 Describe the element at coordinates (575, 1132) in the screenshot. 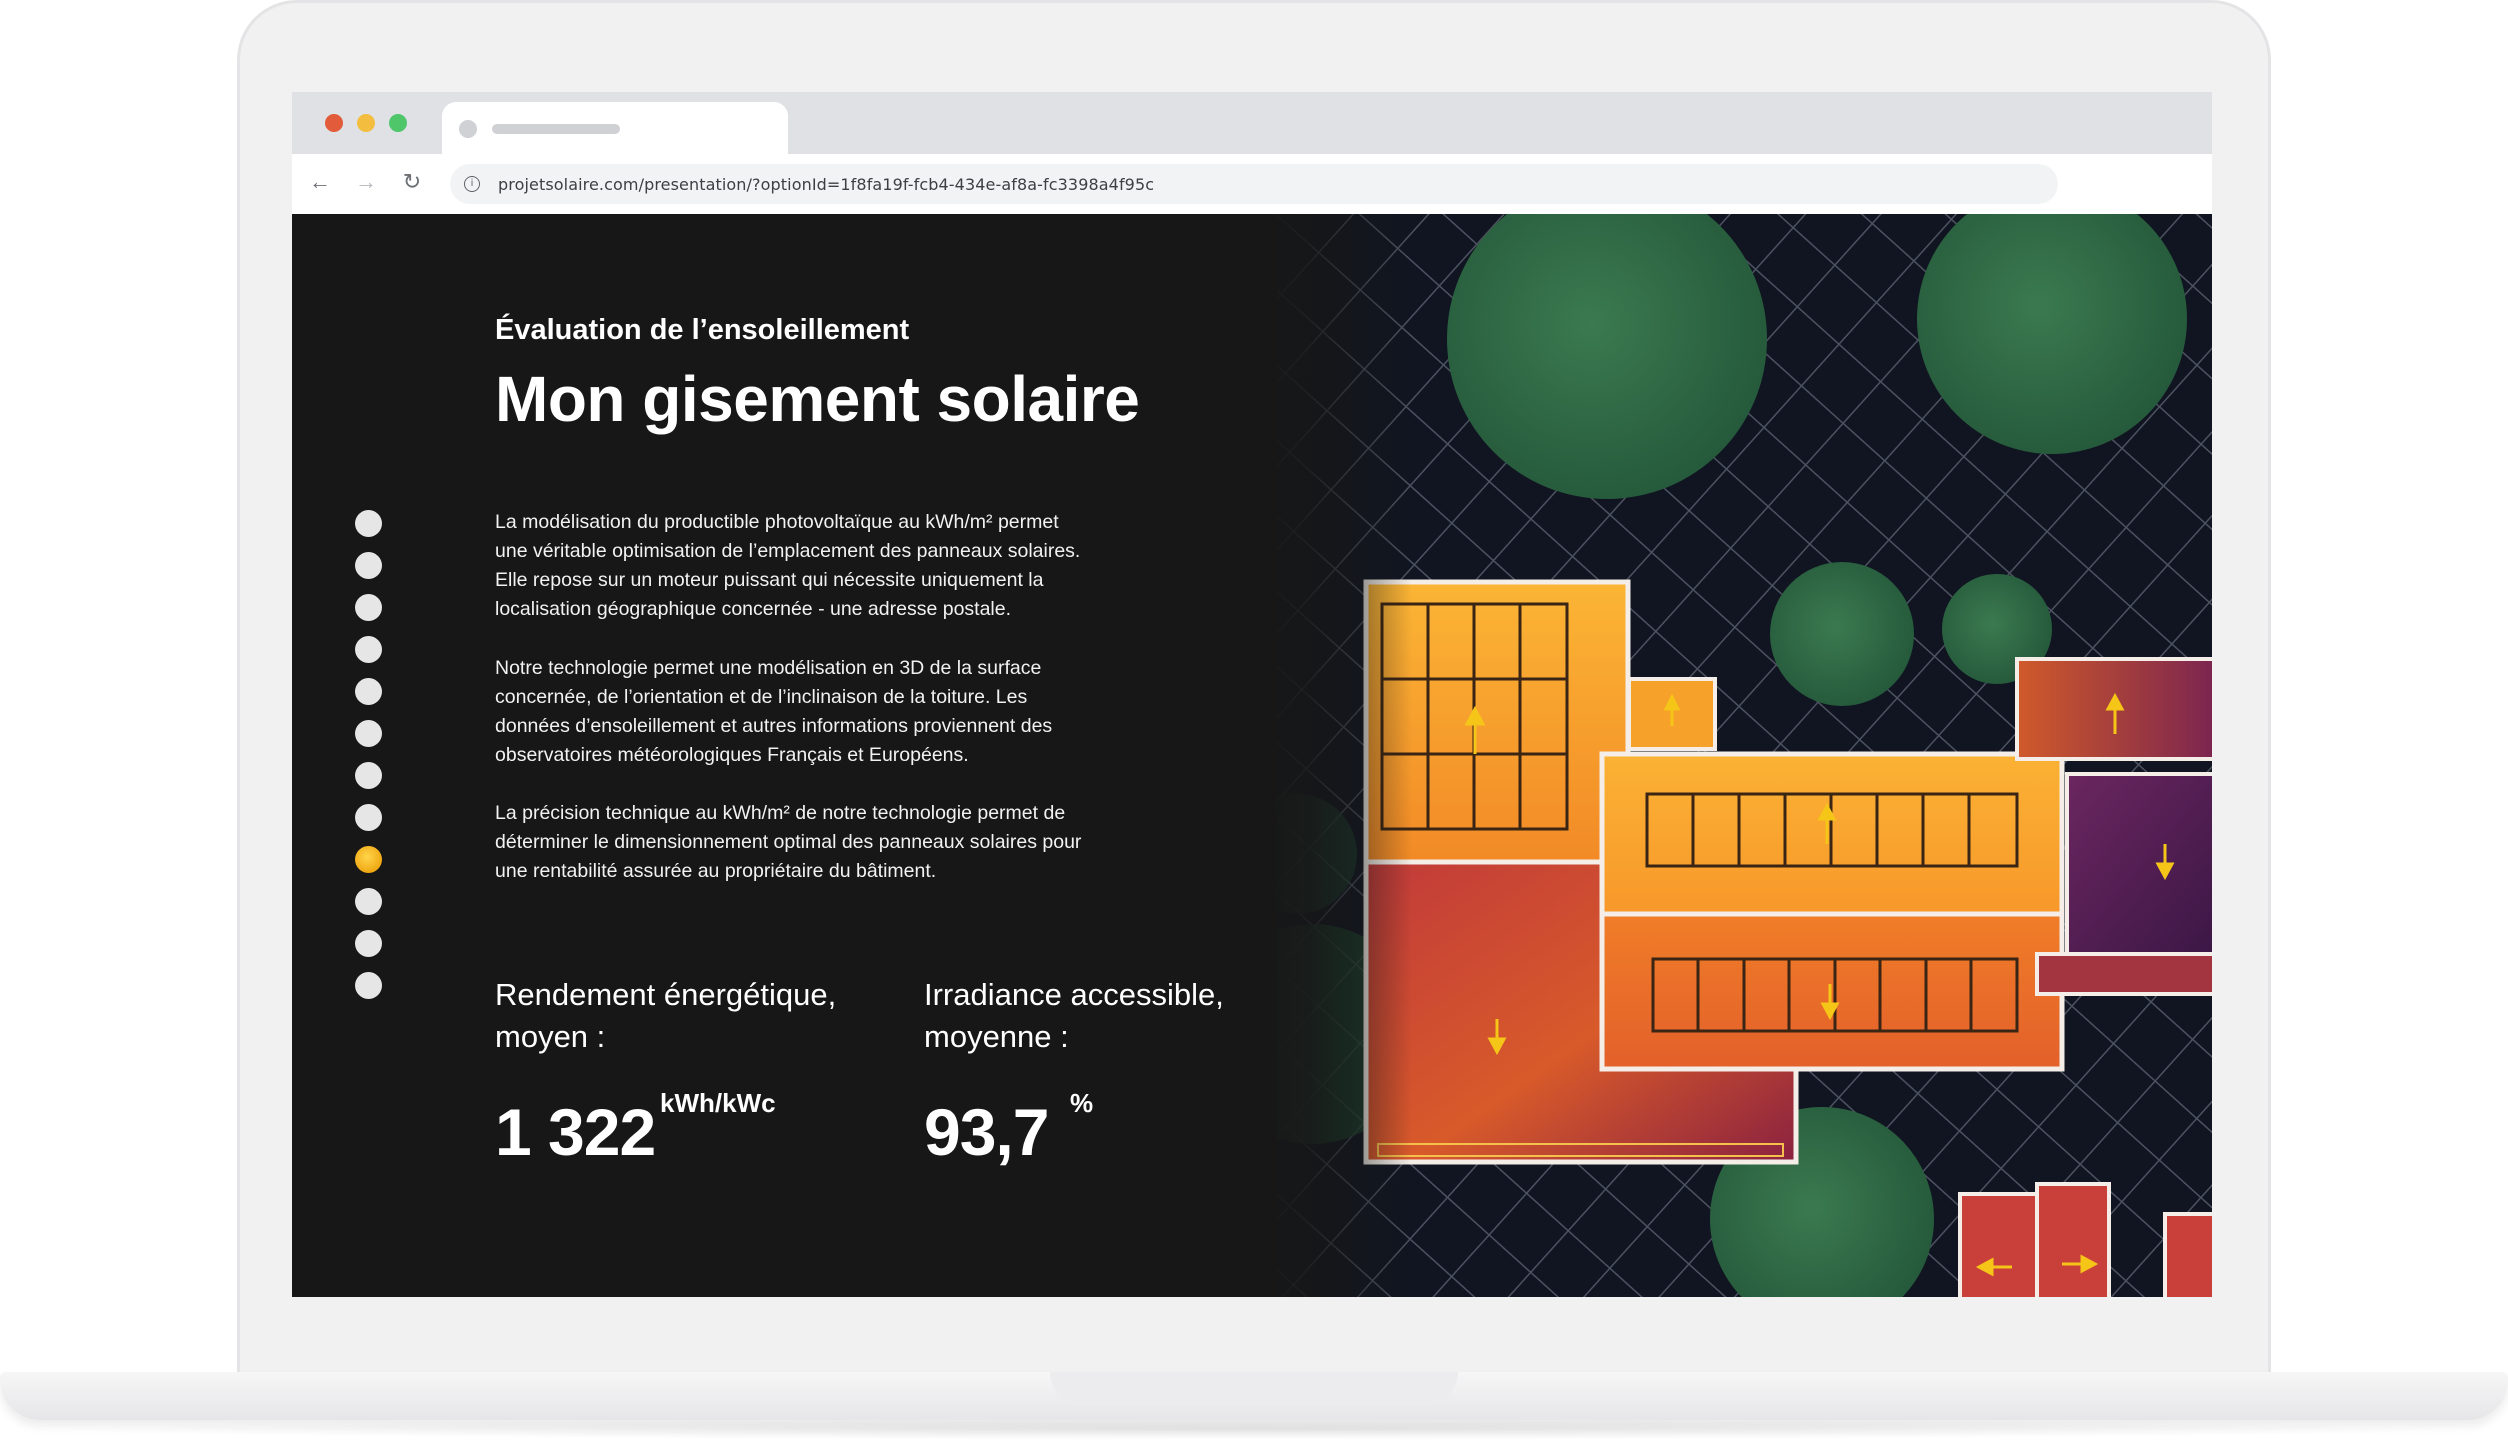

I see `metric-yield-value: 1 322` at that location.